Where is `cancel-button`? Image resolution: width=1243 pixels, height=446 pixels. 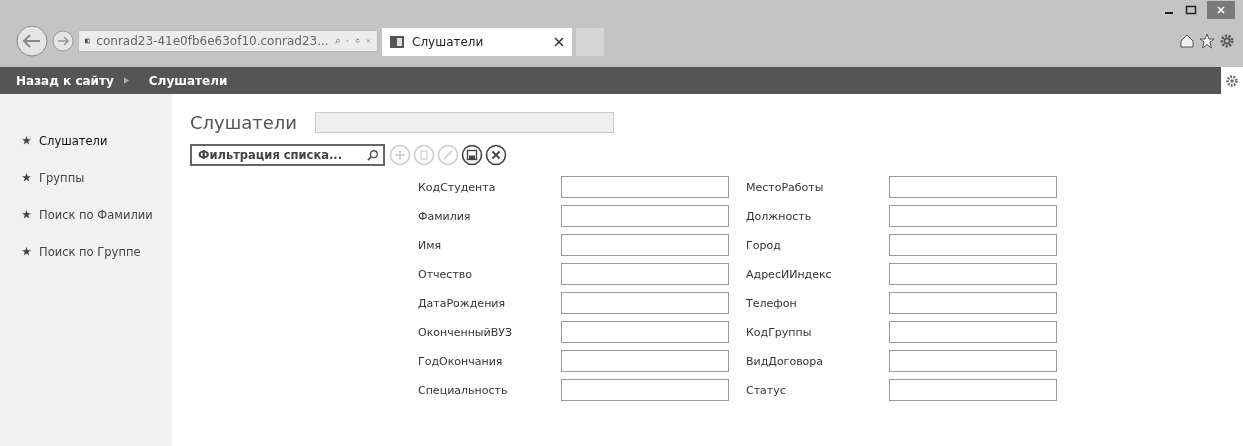
cancel-button is located at coordinates (496, 155).